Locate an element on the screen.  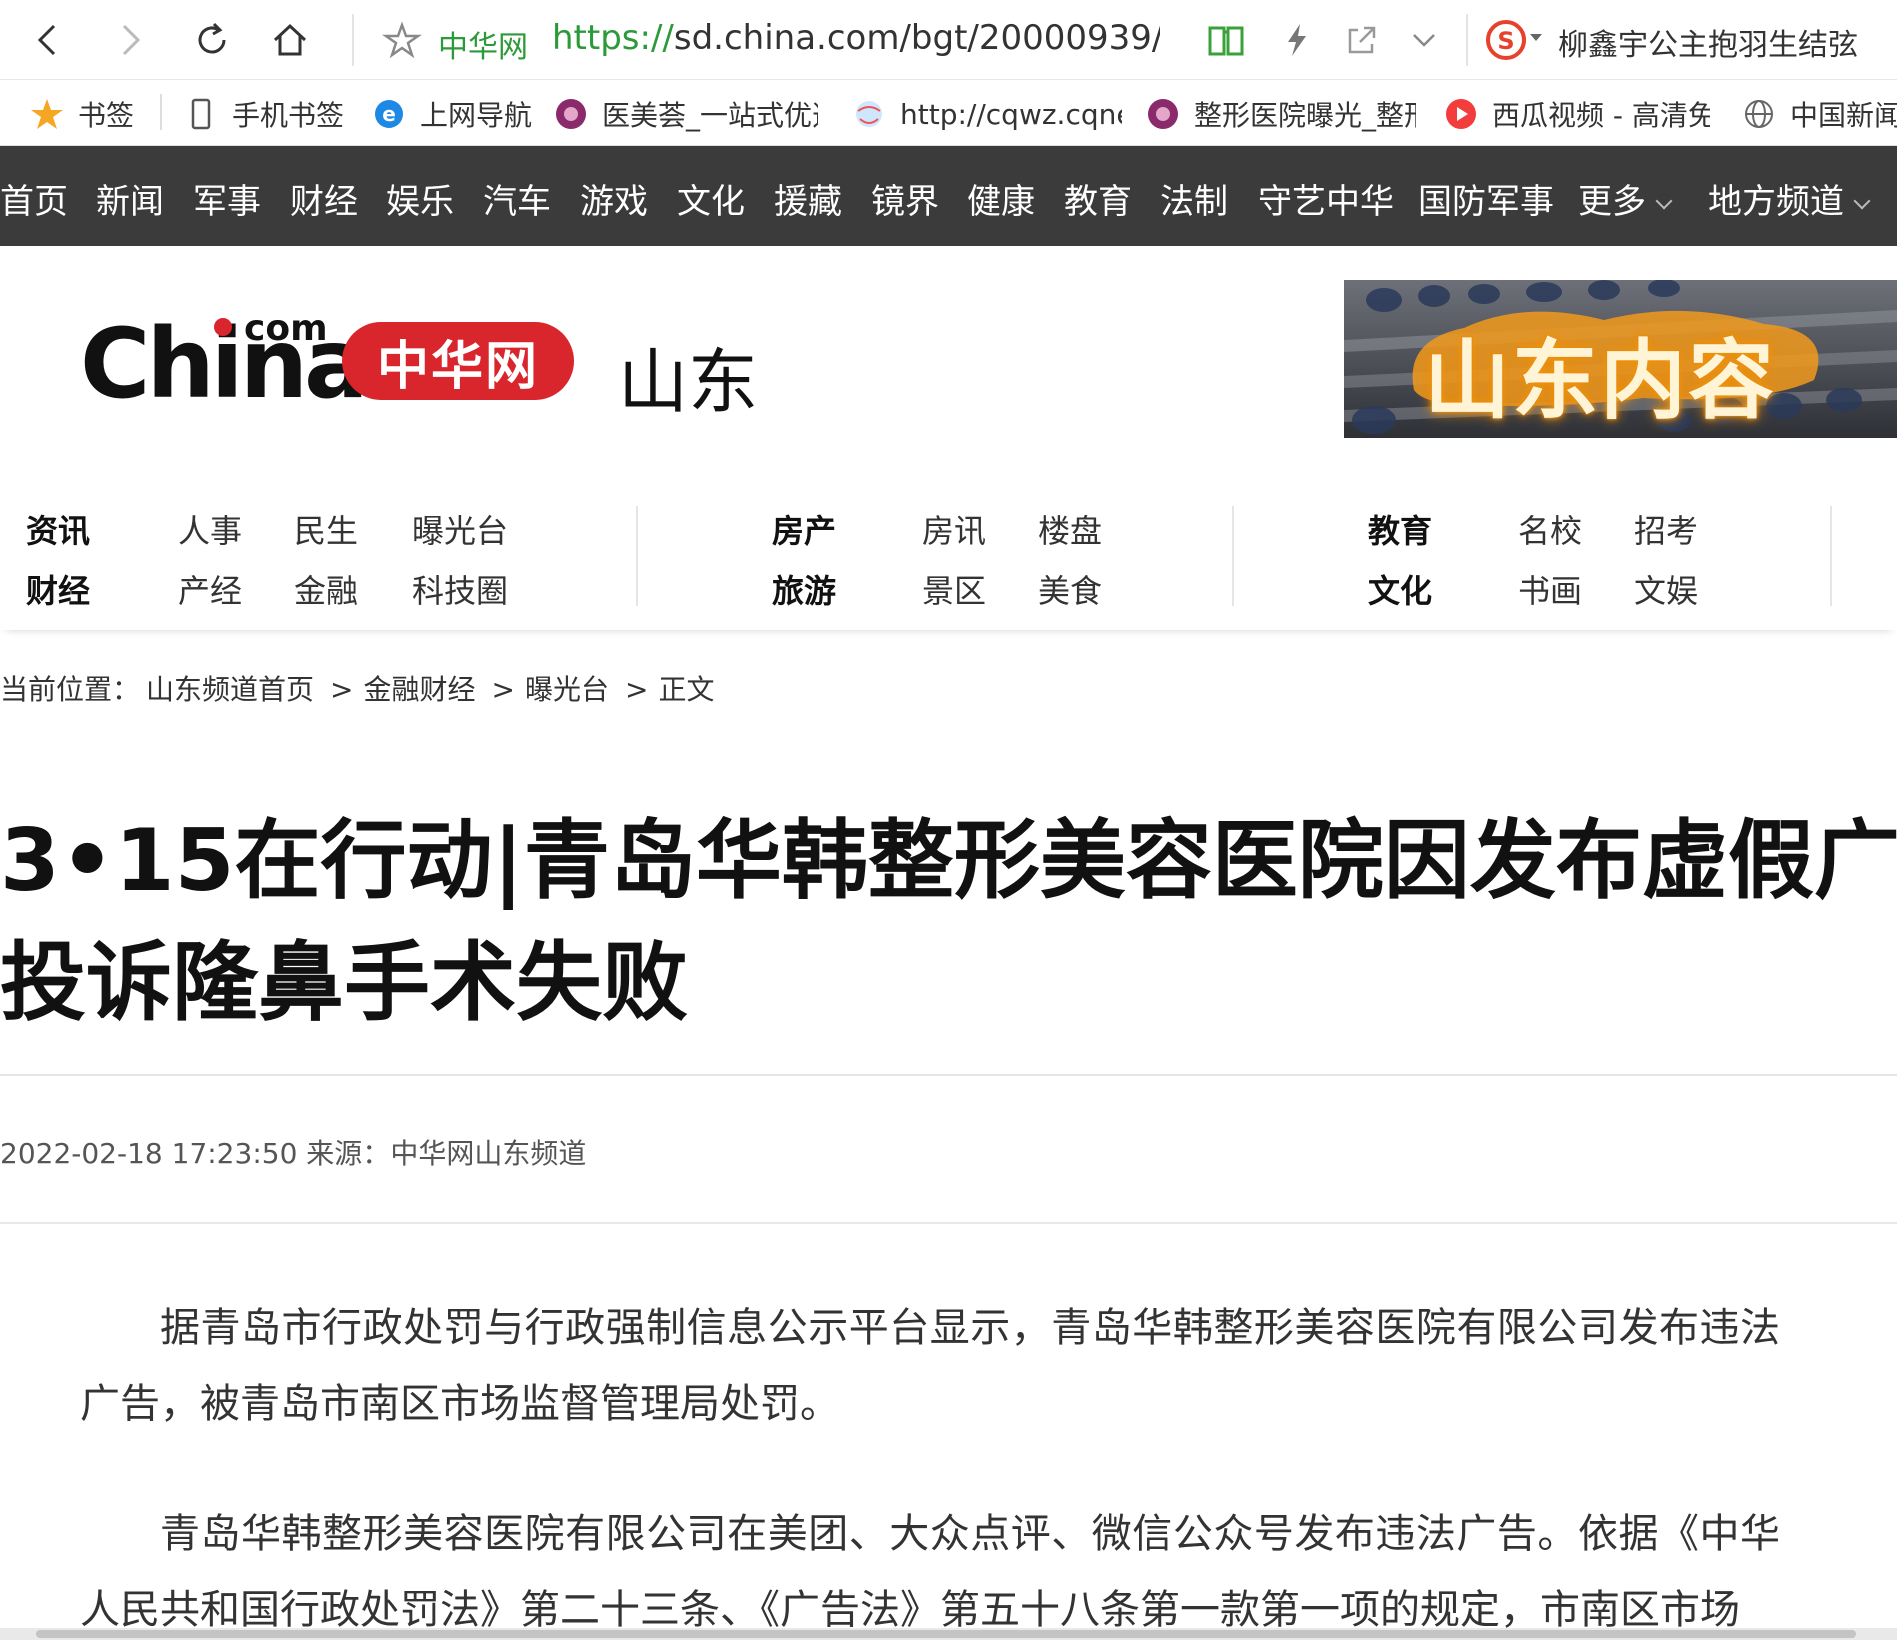
lightning-icon is located at coordinates (1296, 40).